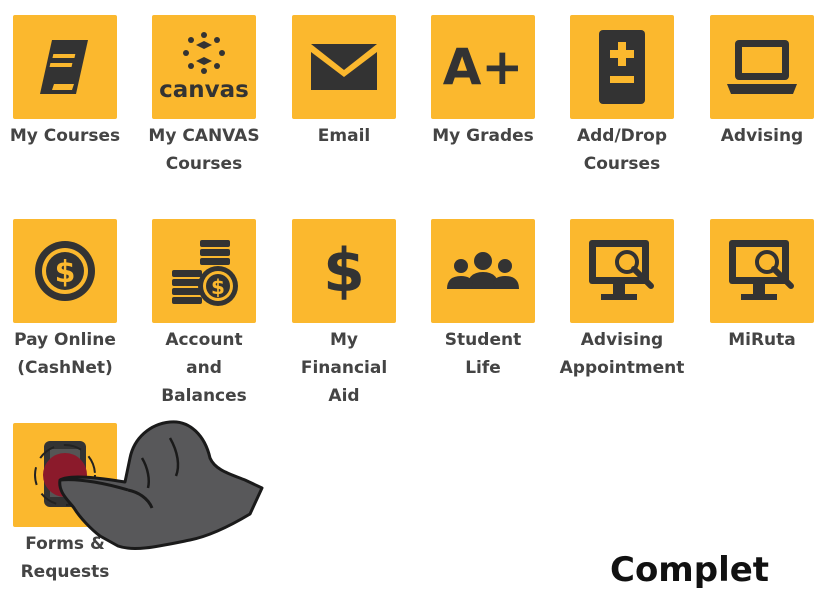 The image size is (816, 595). What do you see at coordinates (483, 354) in the screenshot?
I see `tile-label-student-life: Student Life` at bounding box center [483, 354].